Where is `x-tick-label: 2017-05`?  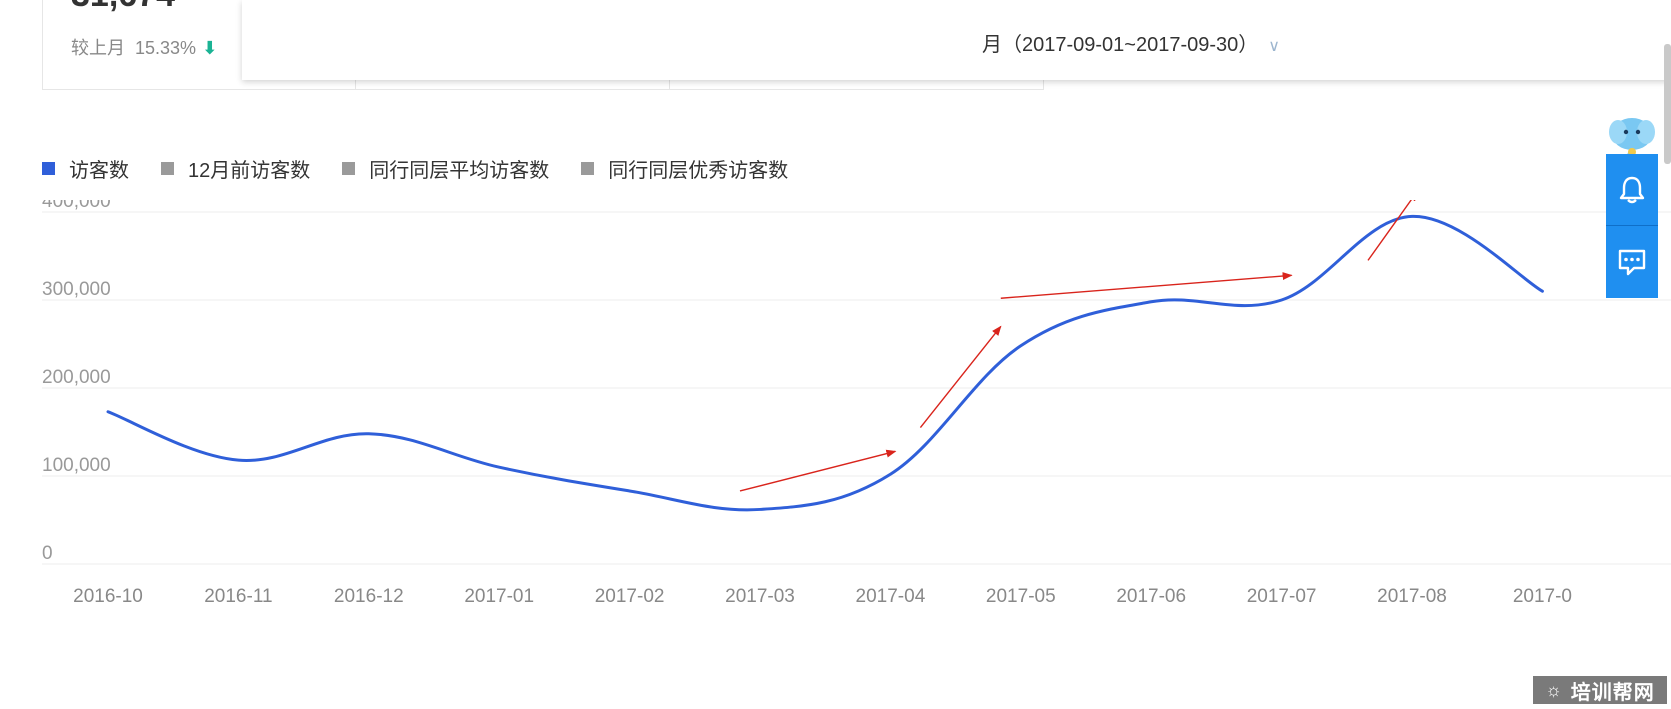 x-tick-label: 2017-05 is located at coordinates (1021, 596).